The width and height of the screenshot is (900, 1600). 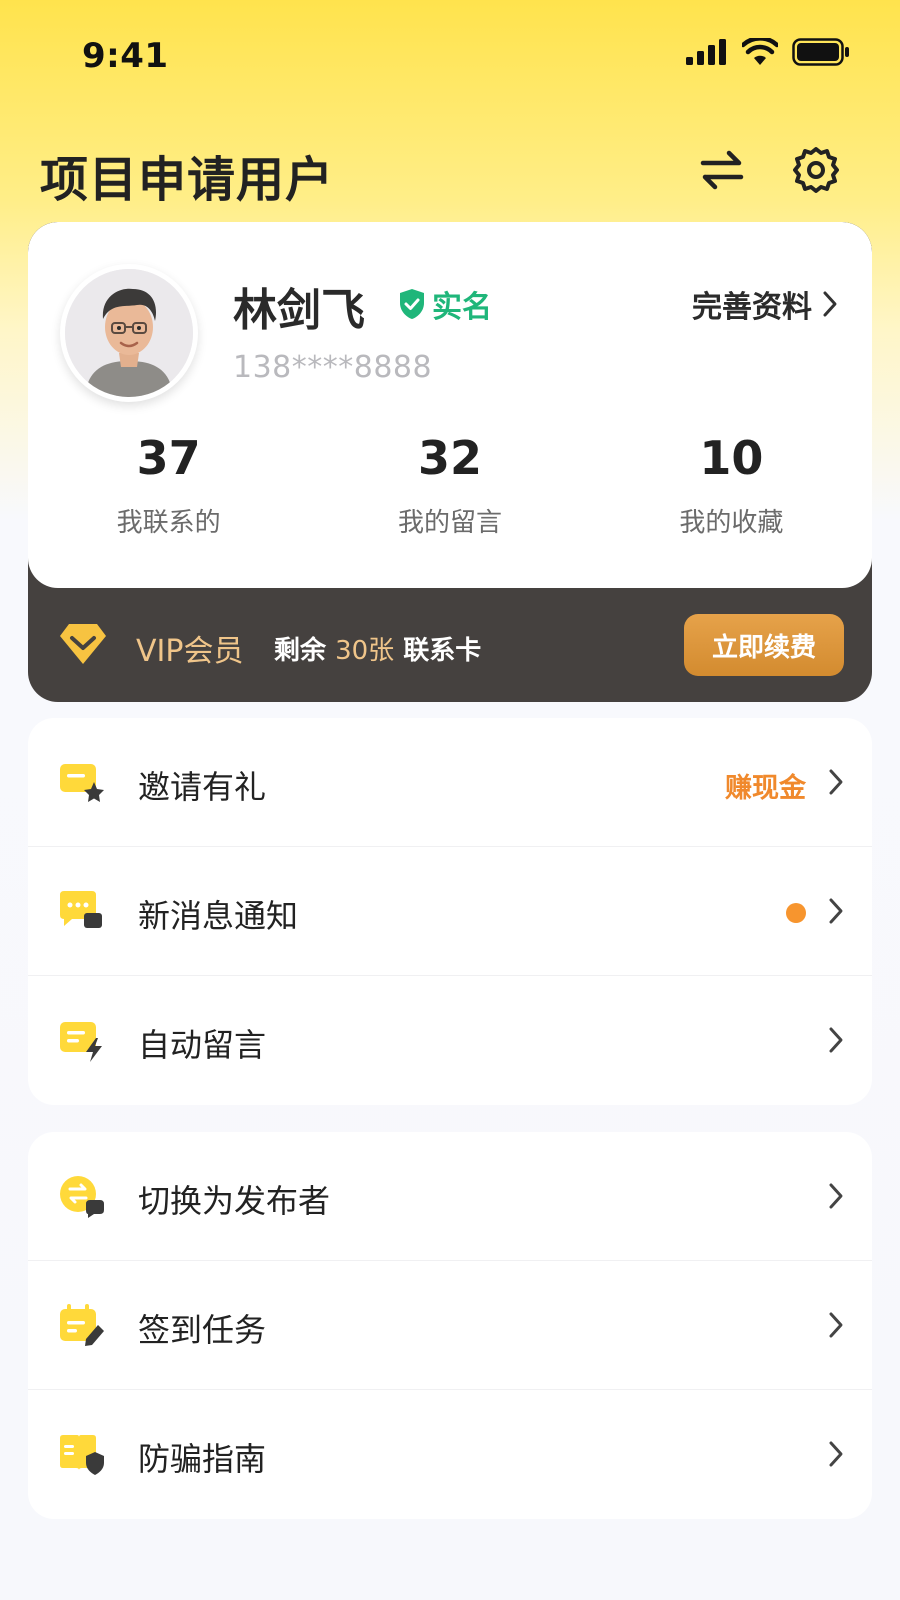 What do you see at coordinates (168, 490) in the screenshot?
I see `stat-contacted: 37 我联系的` at bounding box center [168, 490].